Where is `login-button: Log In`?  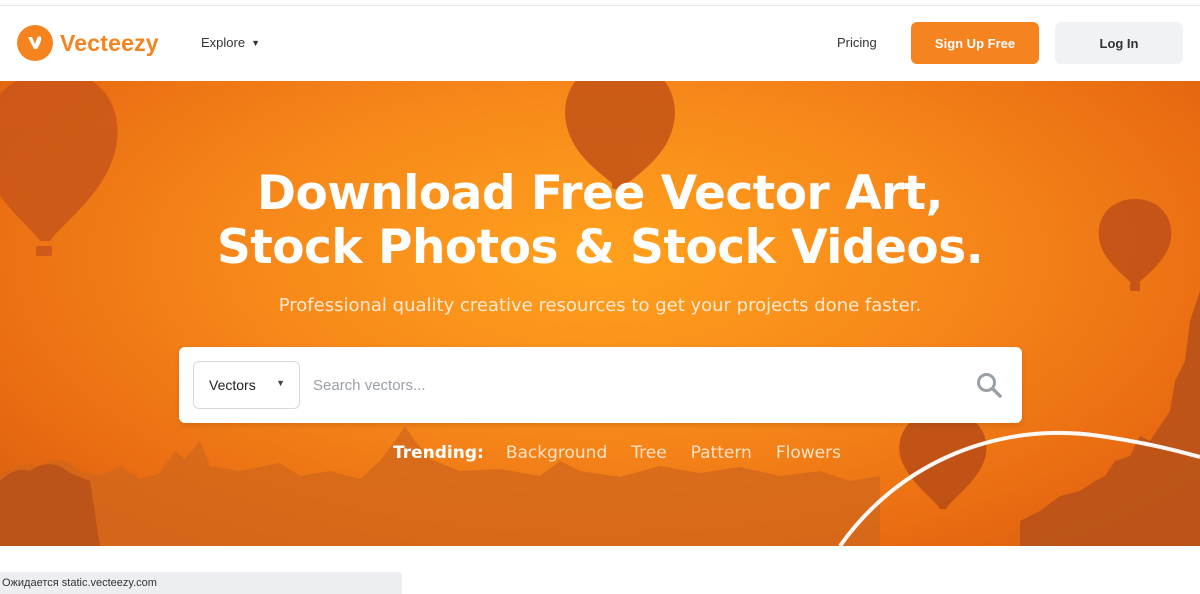 login-button: Log In is located at coordinates (1119, 43).